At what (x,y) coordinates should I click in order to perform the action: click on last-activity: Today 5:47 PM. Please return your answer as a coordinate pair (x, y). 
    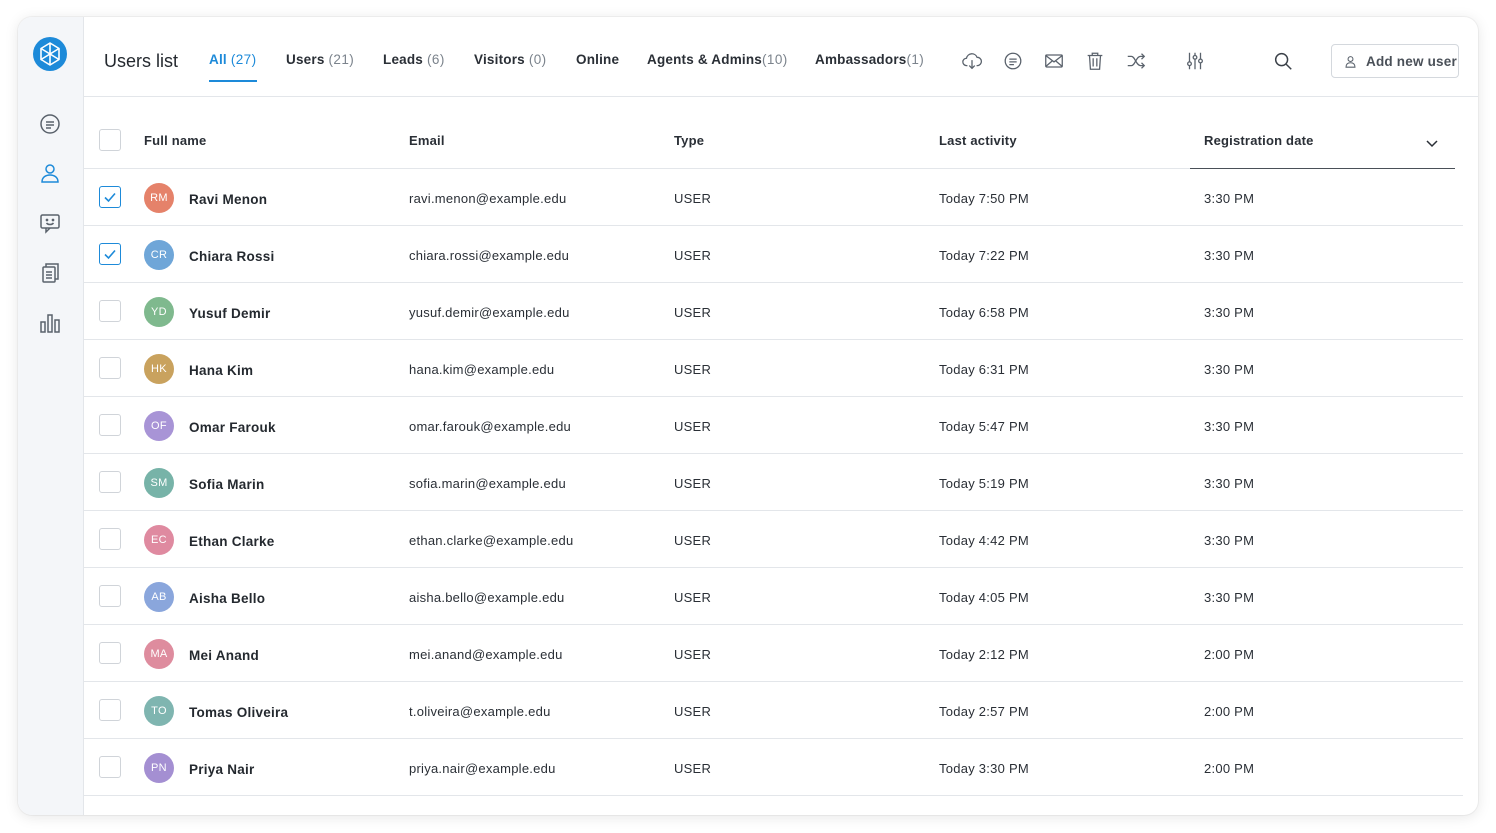
    Looking at the image, I should click on (984, 426).